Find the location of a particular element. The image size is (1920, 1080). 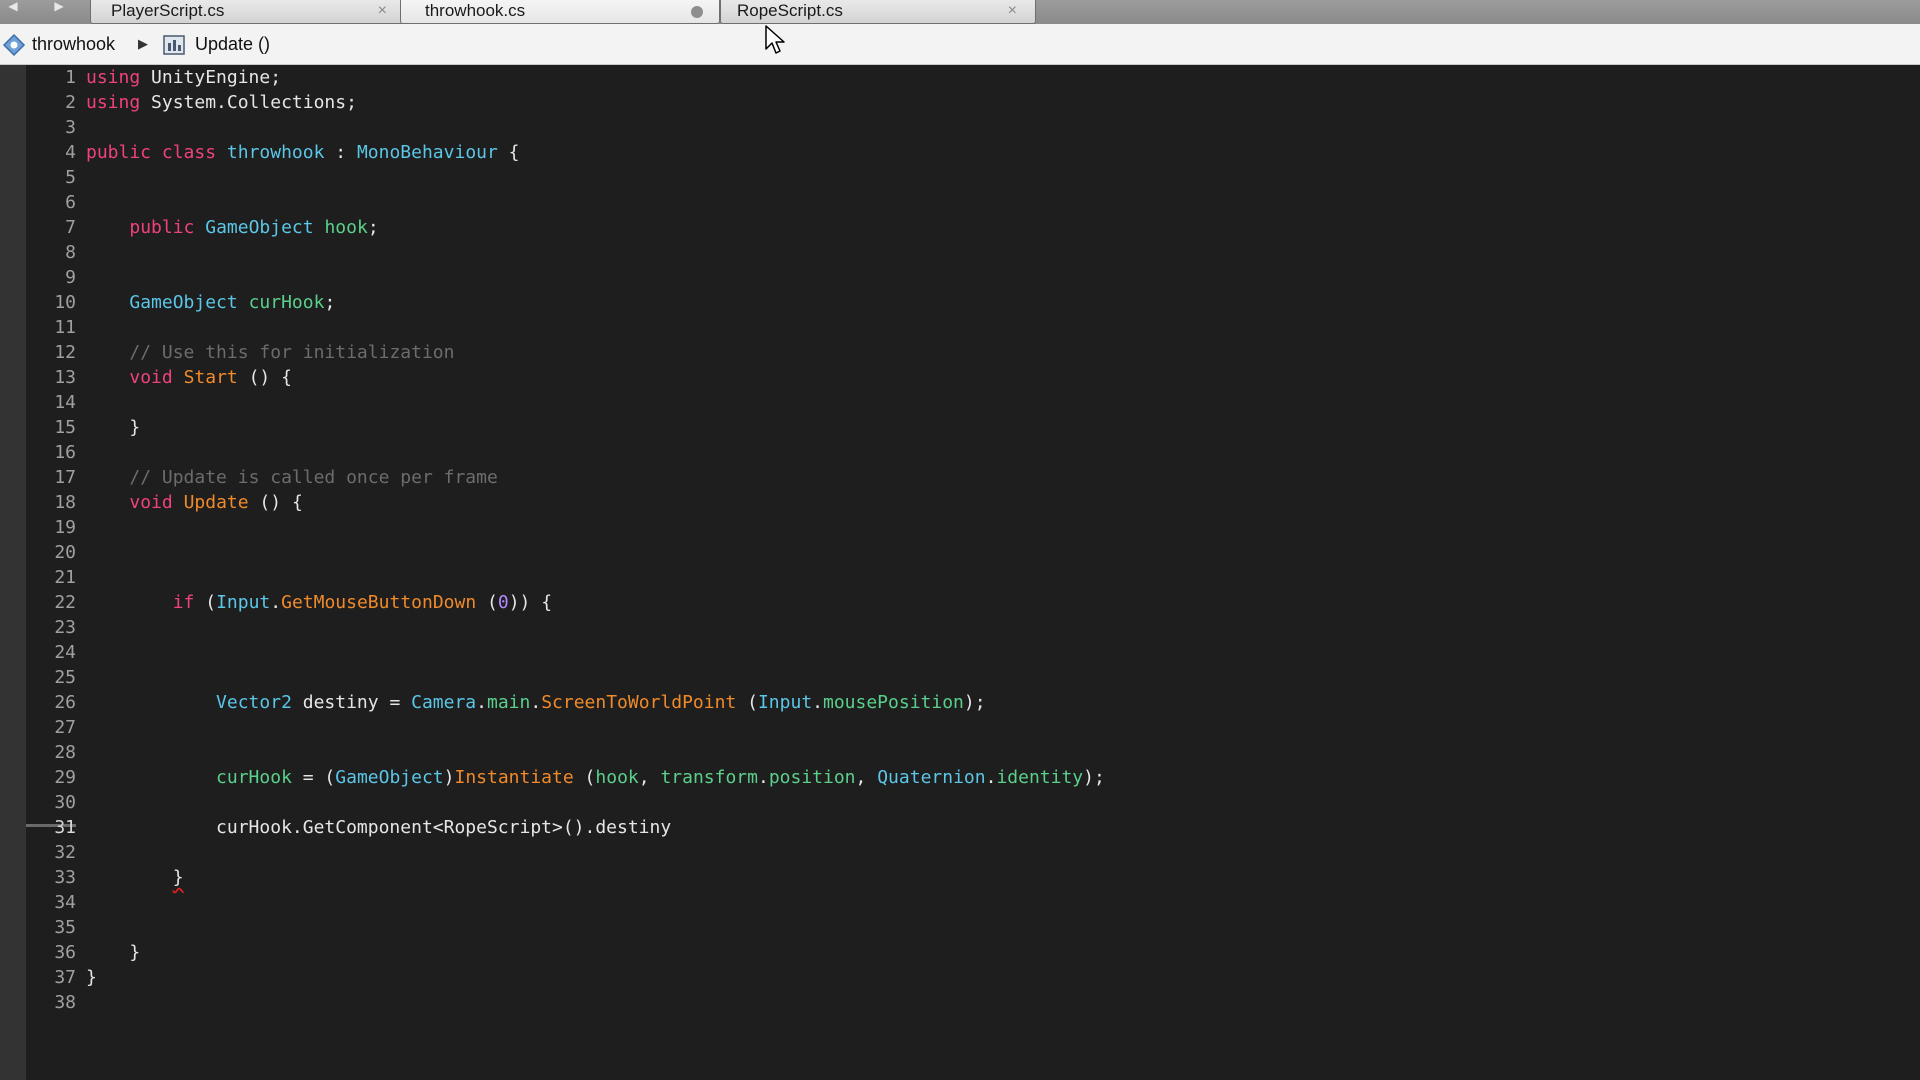

code-text: public class throwhook : MonoBehaviour { is located at coordinates (303, 152).